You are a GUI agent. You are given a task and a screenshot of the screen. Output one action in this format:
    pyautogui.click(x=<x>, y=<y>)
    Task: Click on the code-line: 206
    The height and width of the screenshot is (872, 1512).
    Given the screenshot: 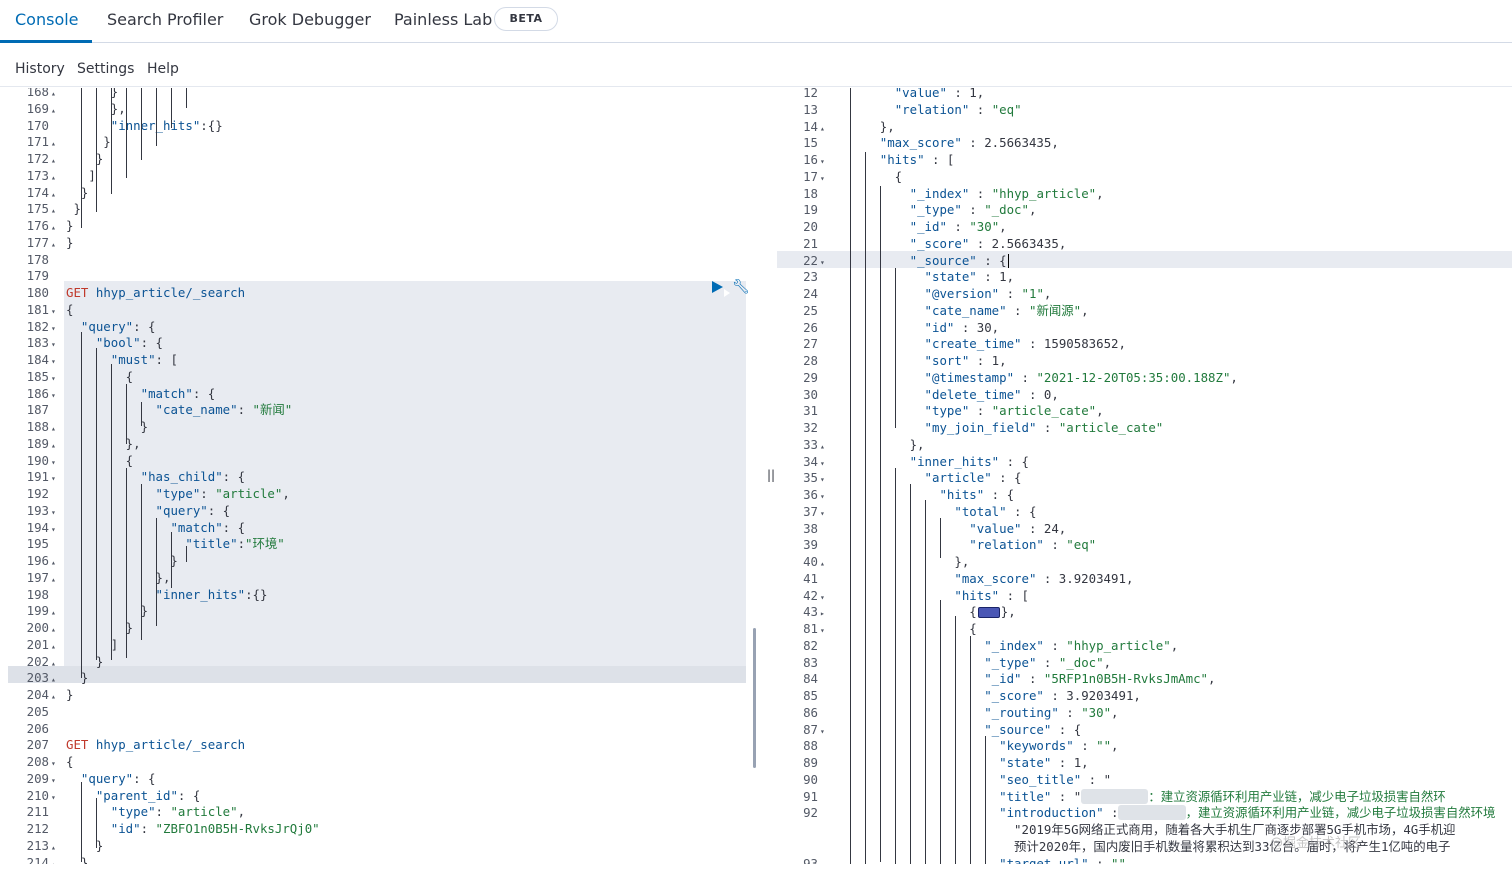 What is the action you would take?
    pyautogui.click(x=37, y=728)
    